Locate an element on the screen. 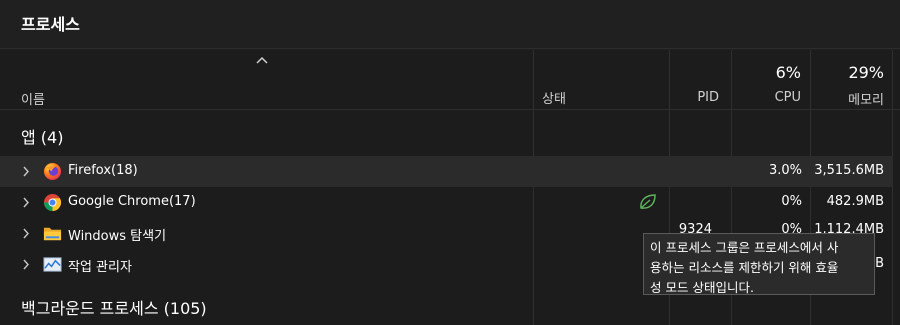  process-name: Windows 탐색기 is located at coordinates (117, 236).